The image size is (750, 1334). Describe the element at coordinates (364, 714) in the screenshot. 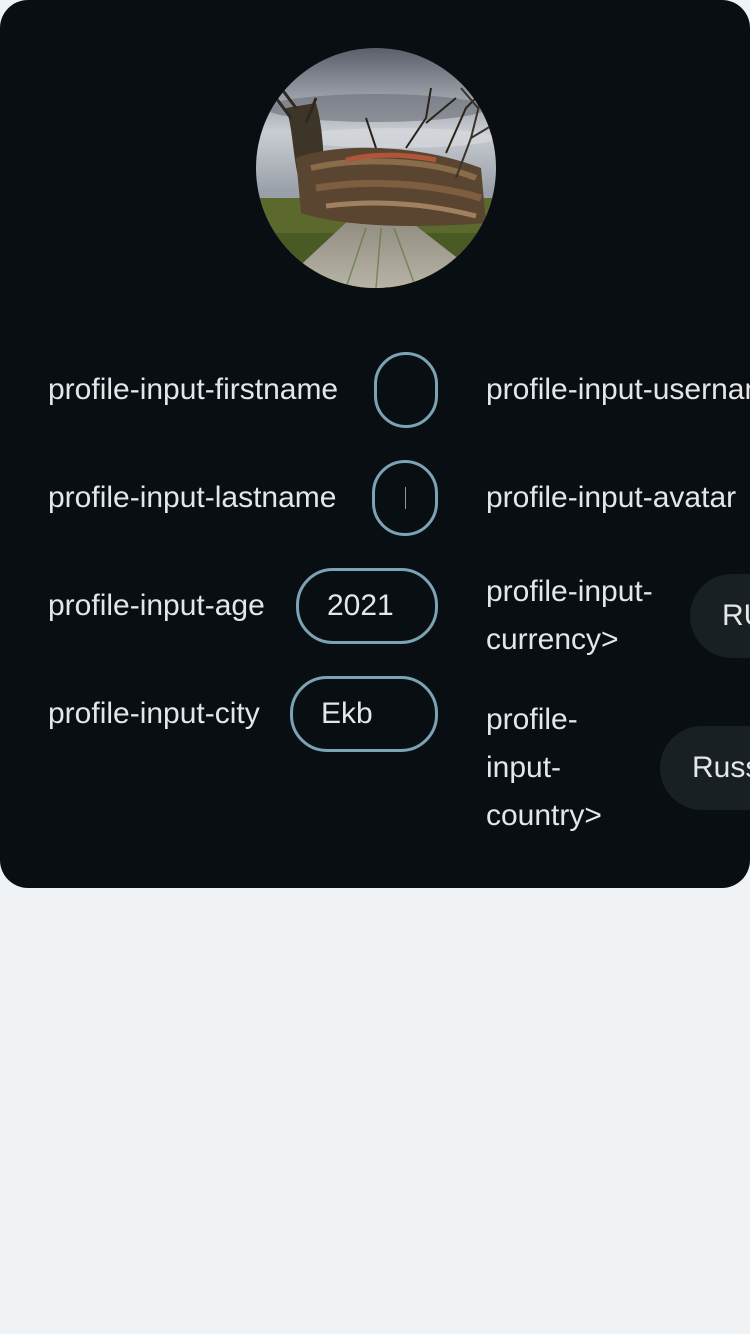

I see `city-input` at that location.